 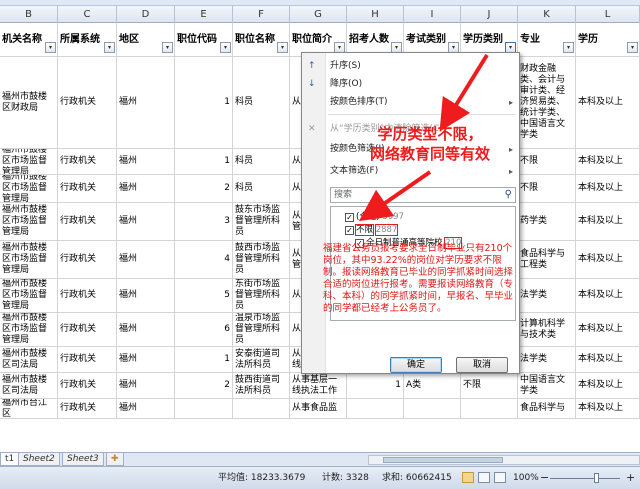 What do you see at coordinates (410, 66) in the screenshot?
I see `menu-sort-asc: ↑ 升序(S)` at bounding box center [410, 66].